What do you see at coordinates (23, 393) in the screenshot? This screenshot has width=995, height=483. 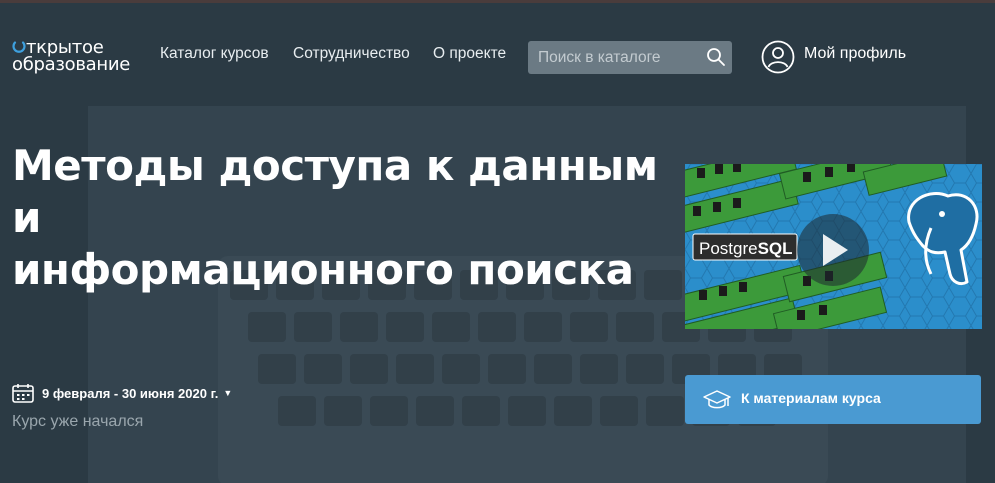 I see `calendar-icon` at bounding box center [23, 393].